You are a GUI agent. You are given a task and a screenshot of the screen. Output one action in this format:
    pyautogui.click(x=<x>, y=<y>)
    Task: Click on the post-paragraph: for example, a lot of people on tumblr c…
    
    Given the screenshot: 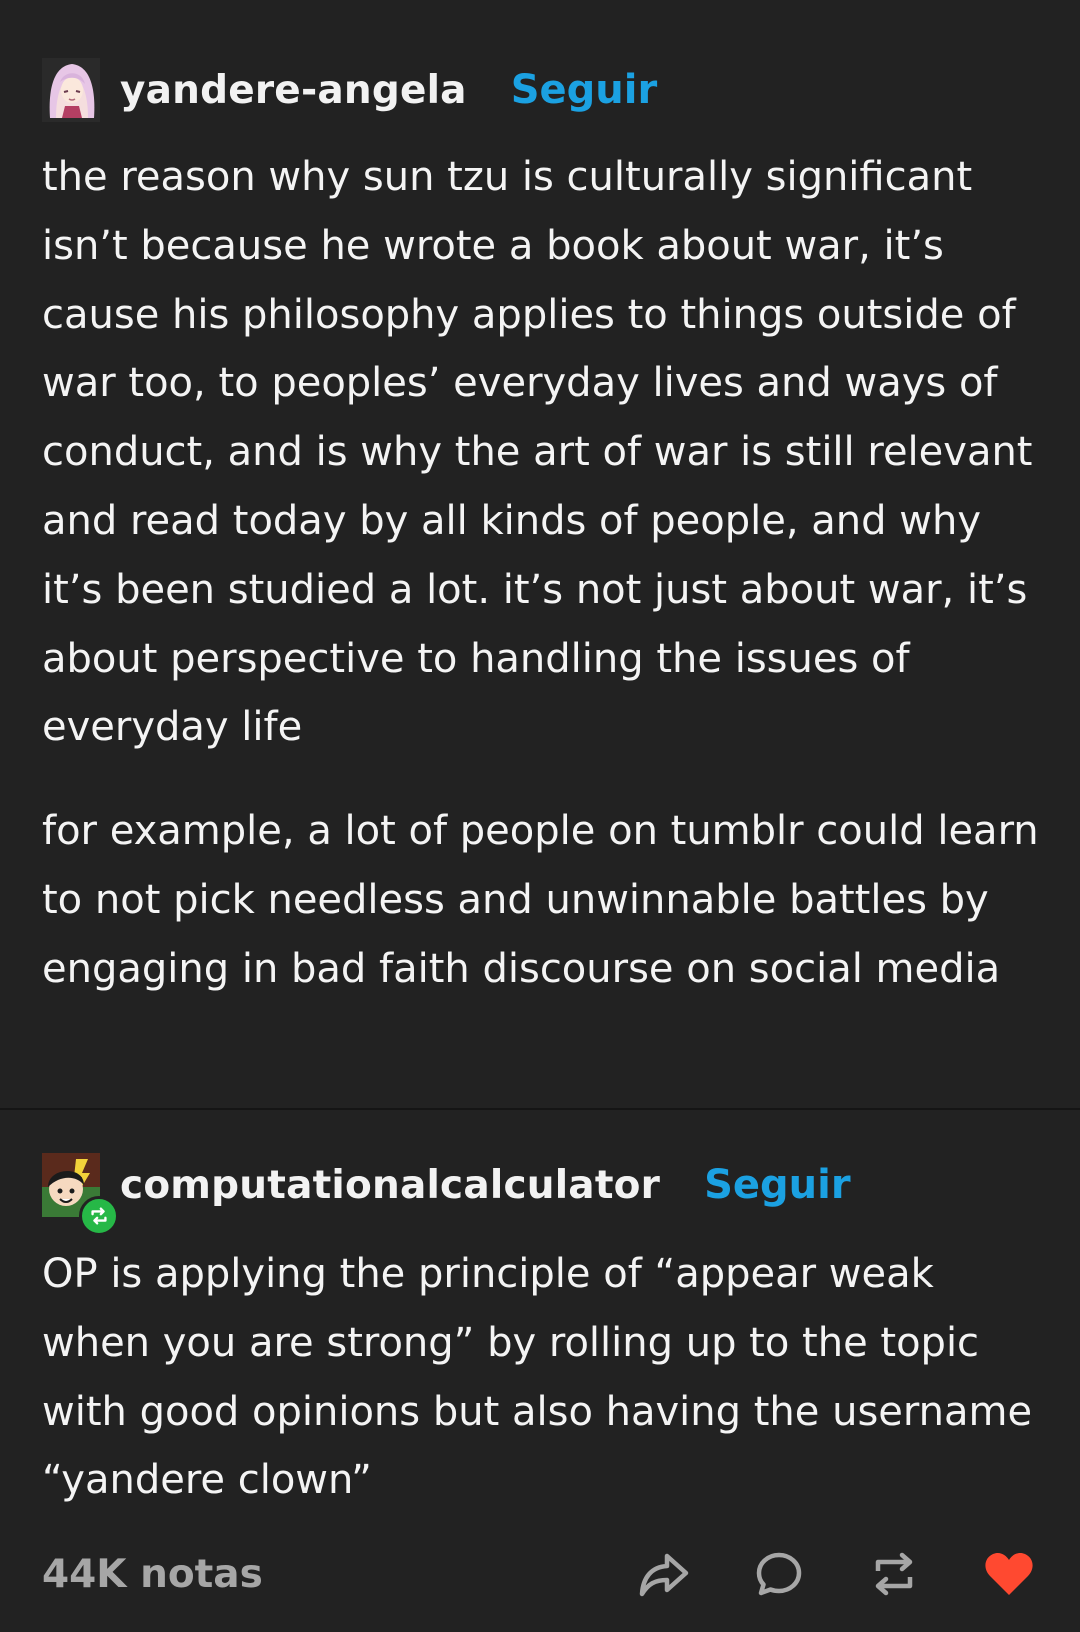 What is the action you would take?
    pyautogui.click(x=540, y=900)
    